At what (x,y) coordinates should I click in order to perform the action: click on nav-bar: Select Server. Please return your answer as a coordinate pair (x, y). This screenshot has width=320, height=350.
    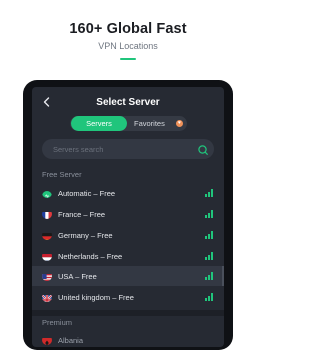
    Looking at the image, I should click on (128, 101).